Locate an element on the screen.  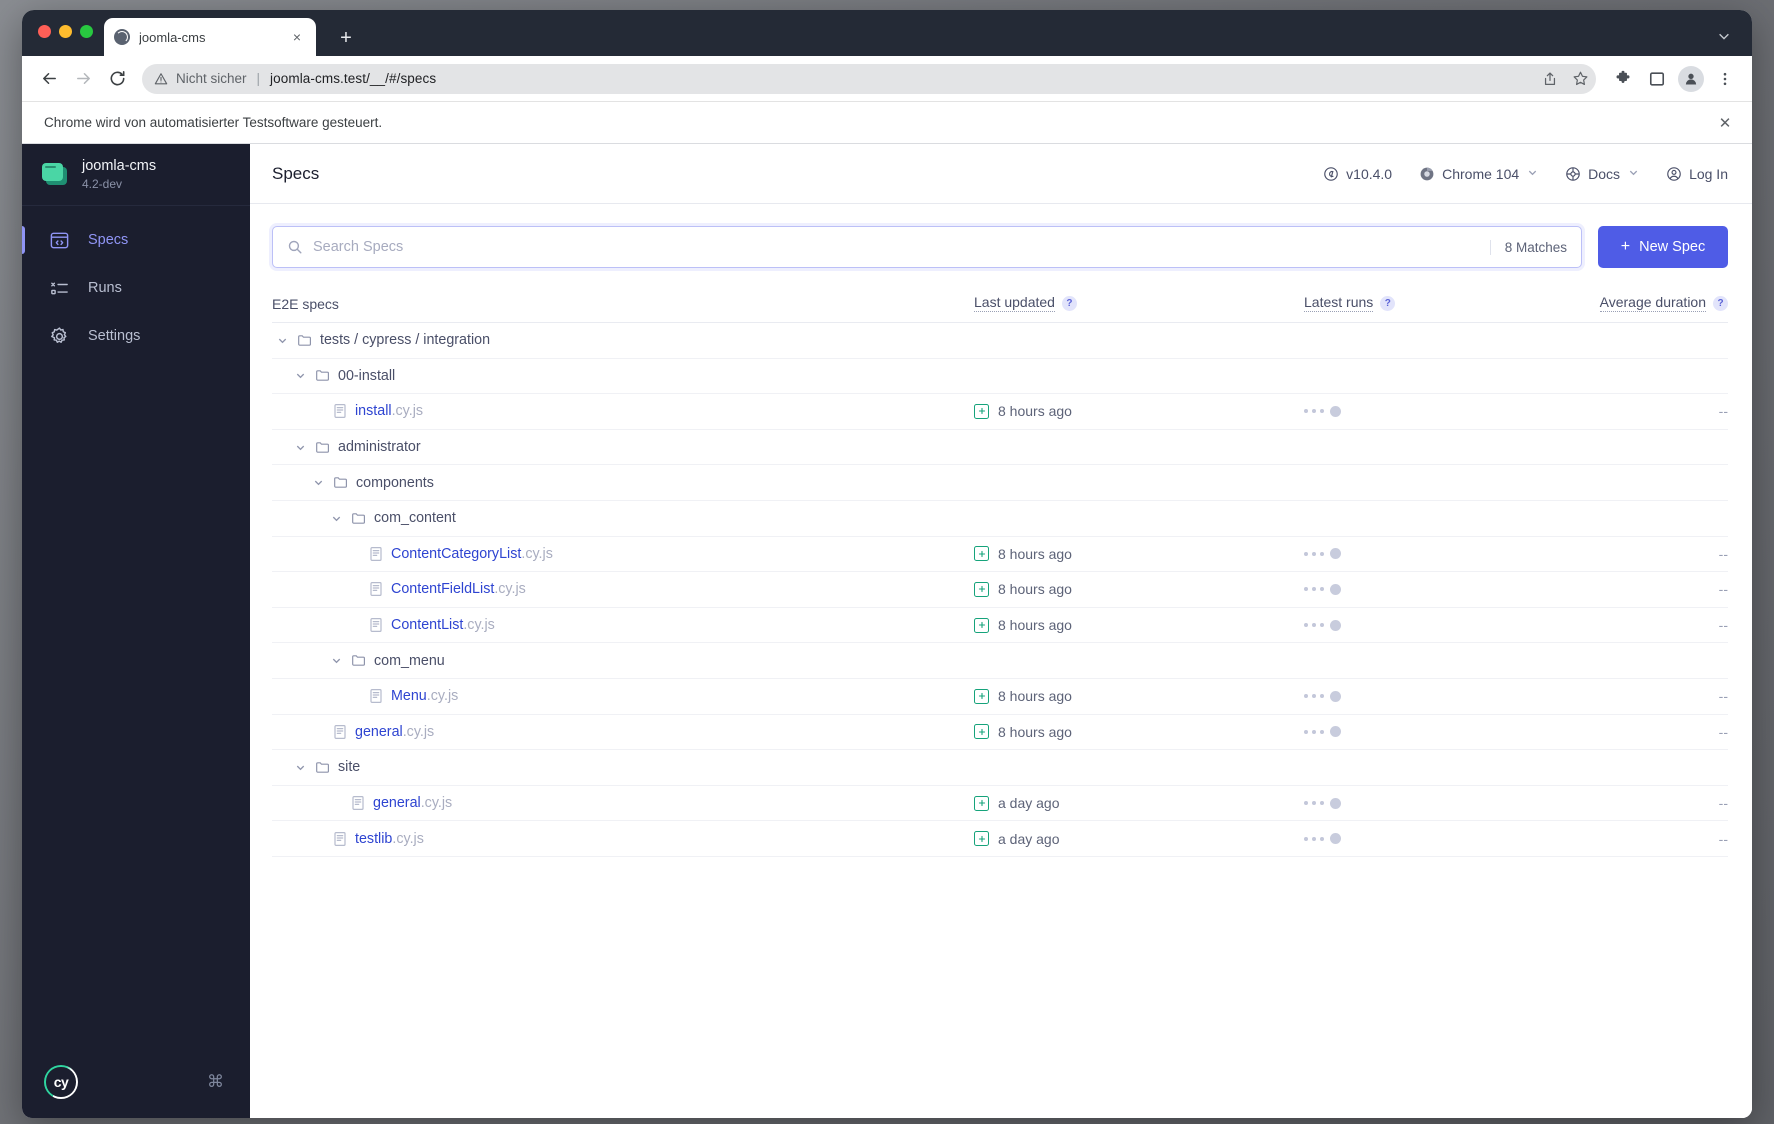
docs-link: Docs is located at coordinates (1601, 173).